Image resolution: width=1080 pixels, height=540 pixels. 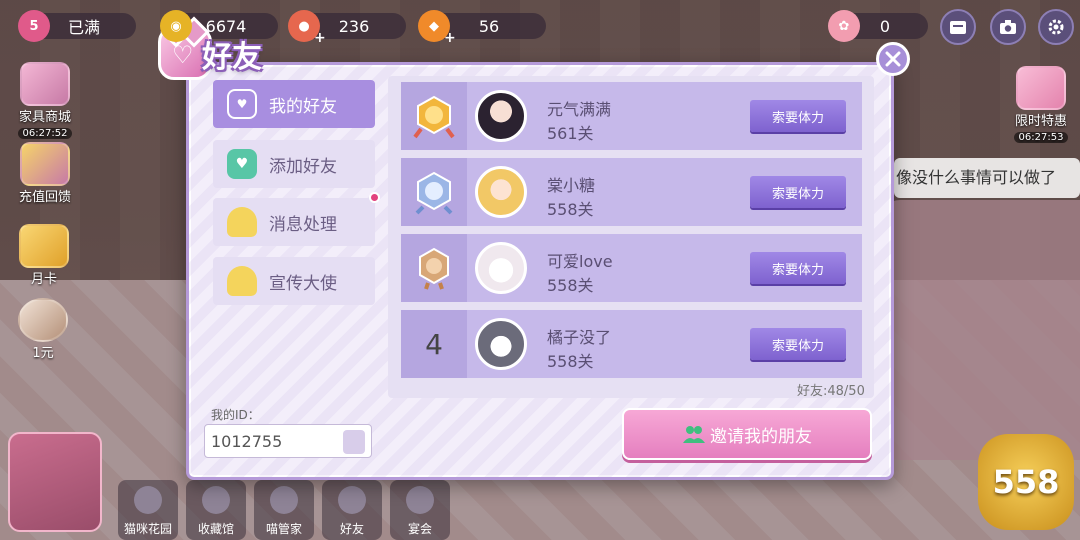 I want to click on monthly-card-label: 月卡, so click(x=43, y=279).